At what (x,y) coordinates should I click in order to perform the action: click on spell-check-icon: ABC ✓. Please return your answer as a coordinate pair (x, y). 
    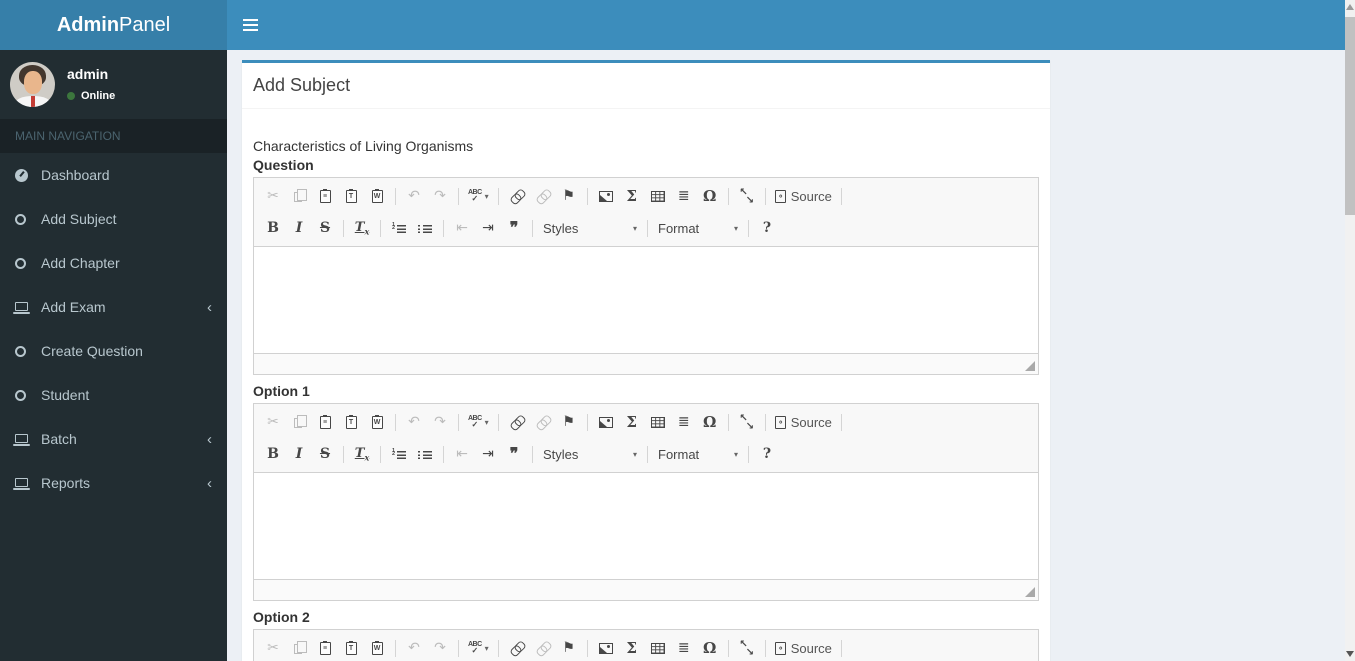
    Looking at the image, I should click on (475, 648).